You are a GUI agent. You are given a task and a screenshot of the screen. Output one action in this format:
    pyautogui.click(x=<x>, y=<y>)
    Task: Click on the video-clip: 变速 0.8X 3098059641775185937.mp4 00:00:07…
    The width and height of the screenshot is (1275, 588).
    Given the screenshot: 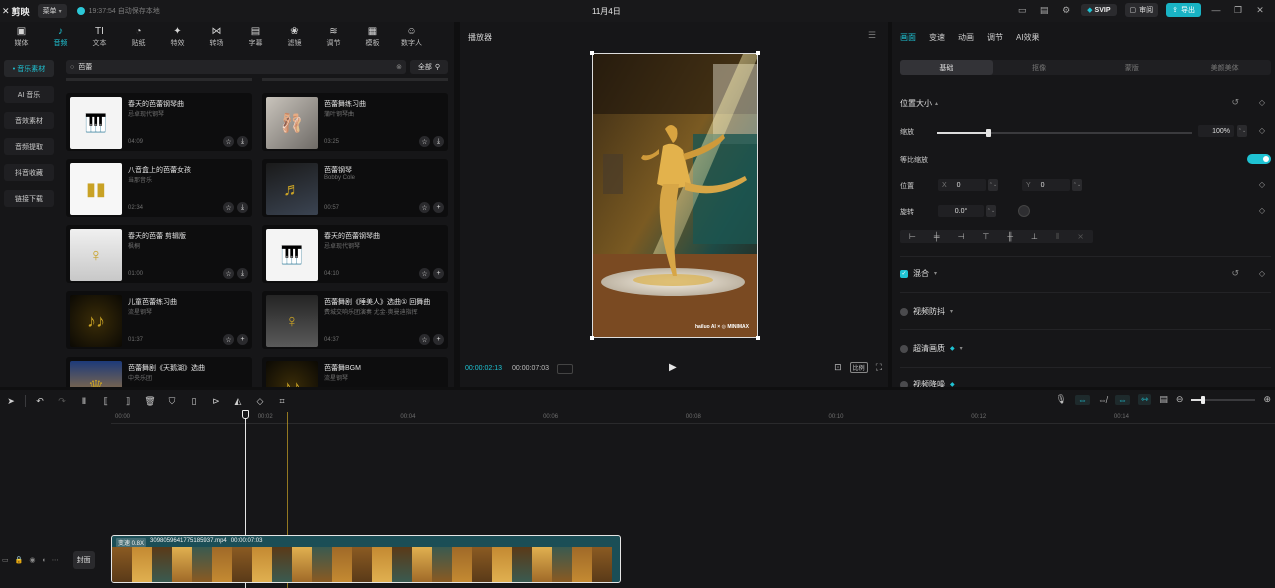 What is the action you would take?
    pyautogui.click(x=366, y=559)
    